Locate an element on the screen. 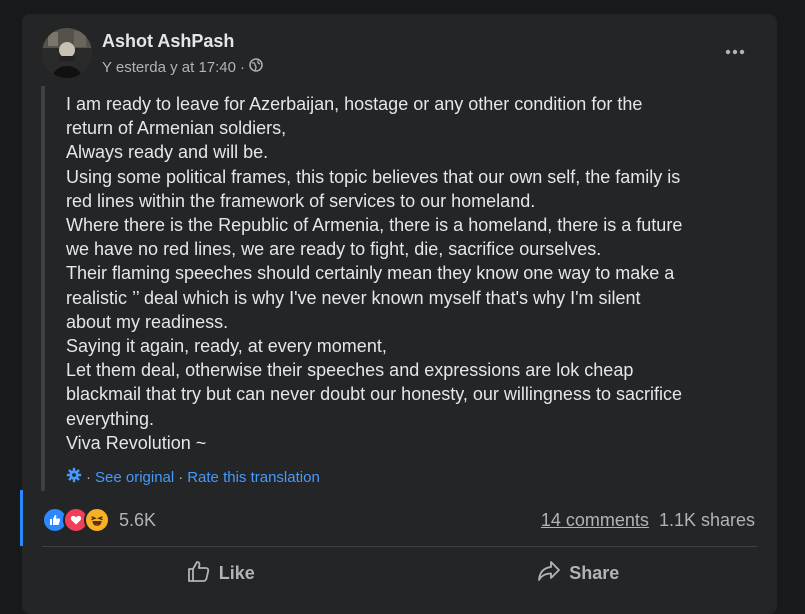 The height and width of the screenshot is (614, 805). share-button: Share is located at coordinates (579, 573).